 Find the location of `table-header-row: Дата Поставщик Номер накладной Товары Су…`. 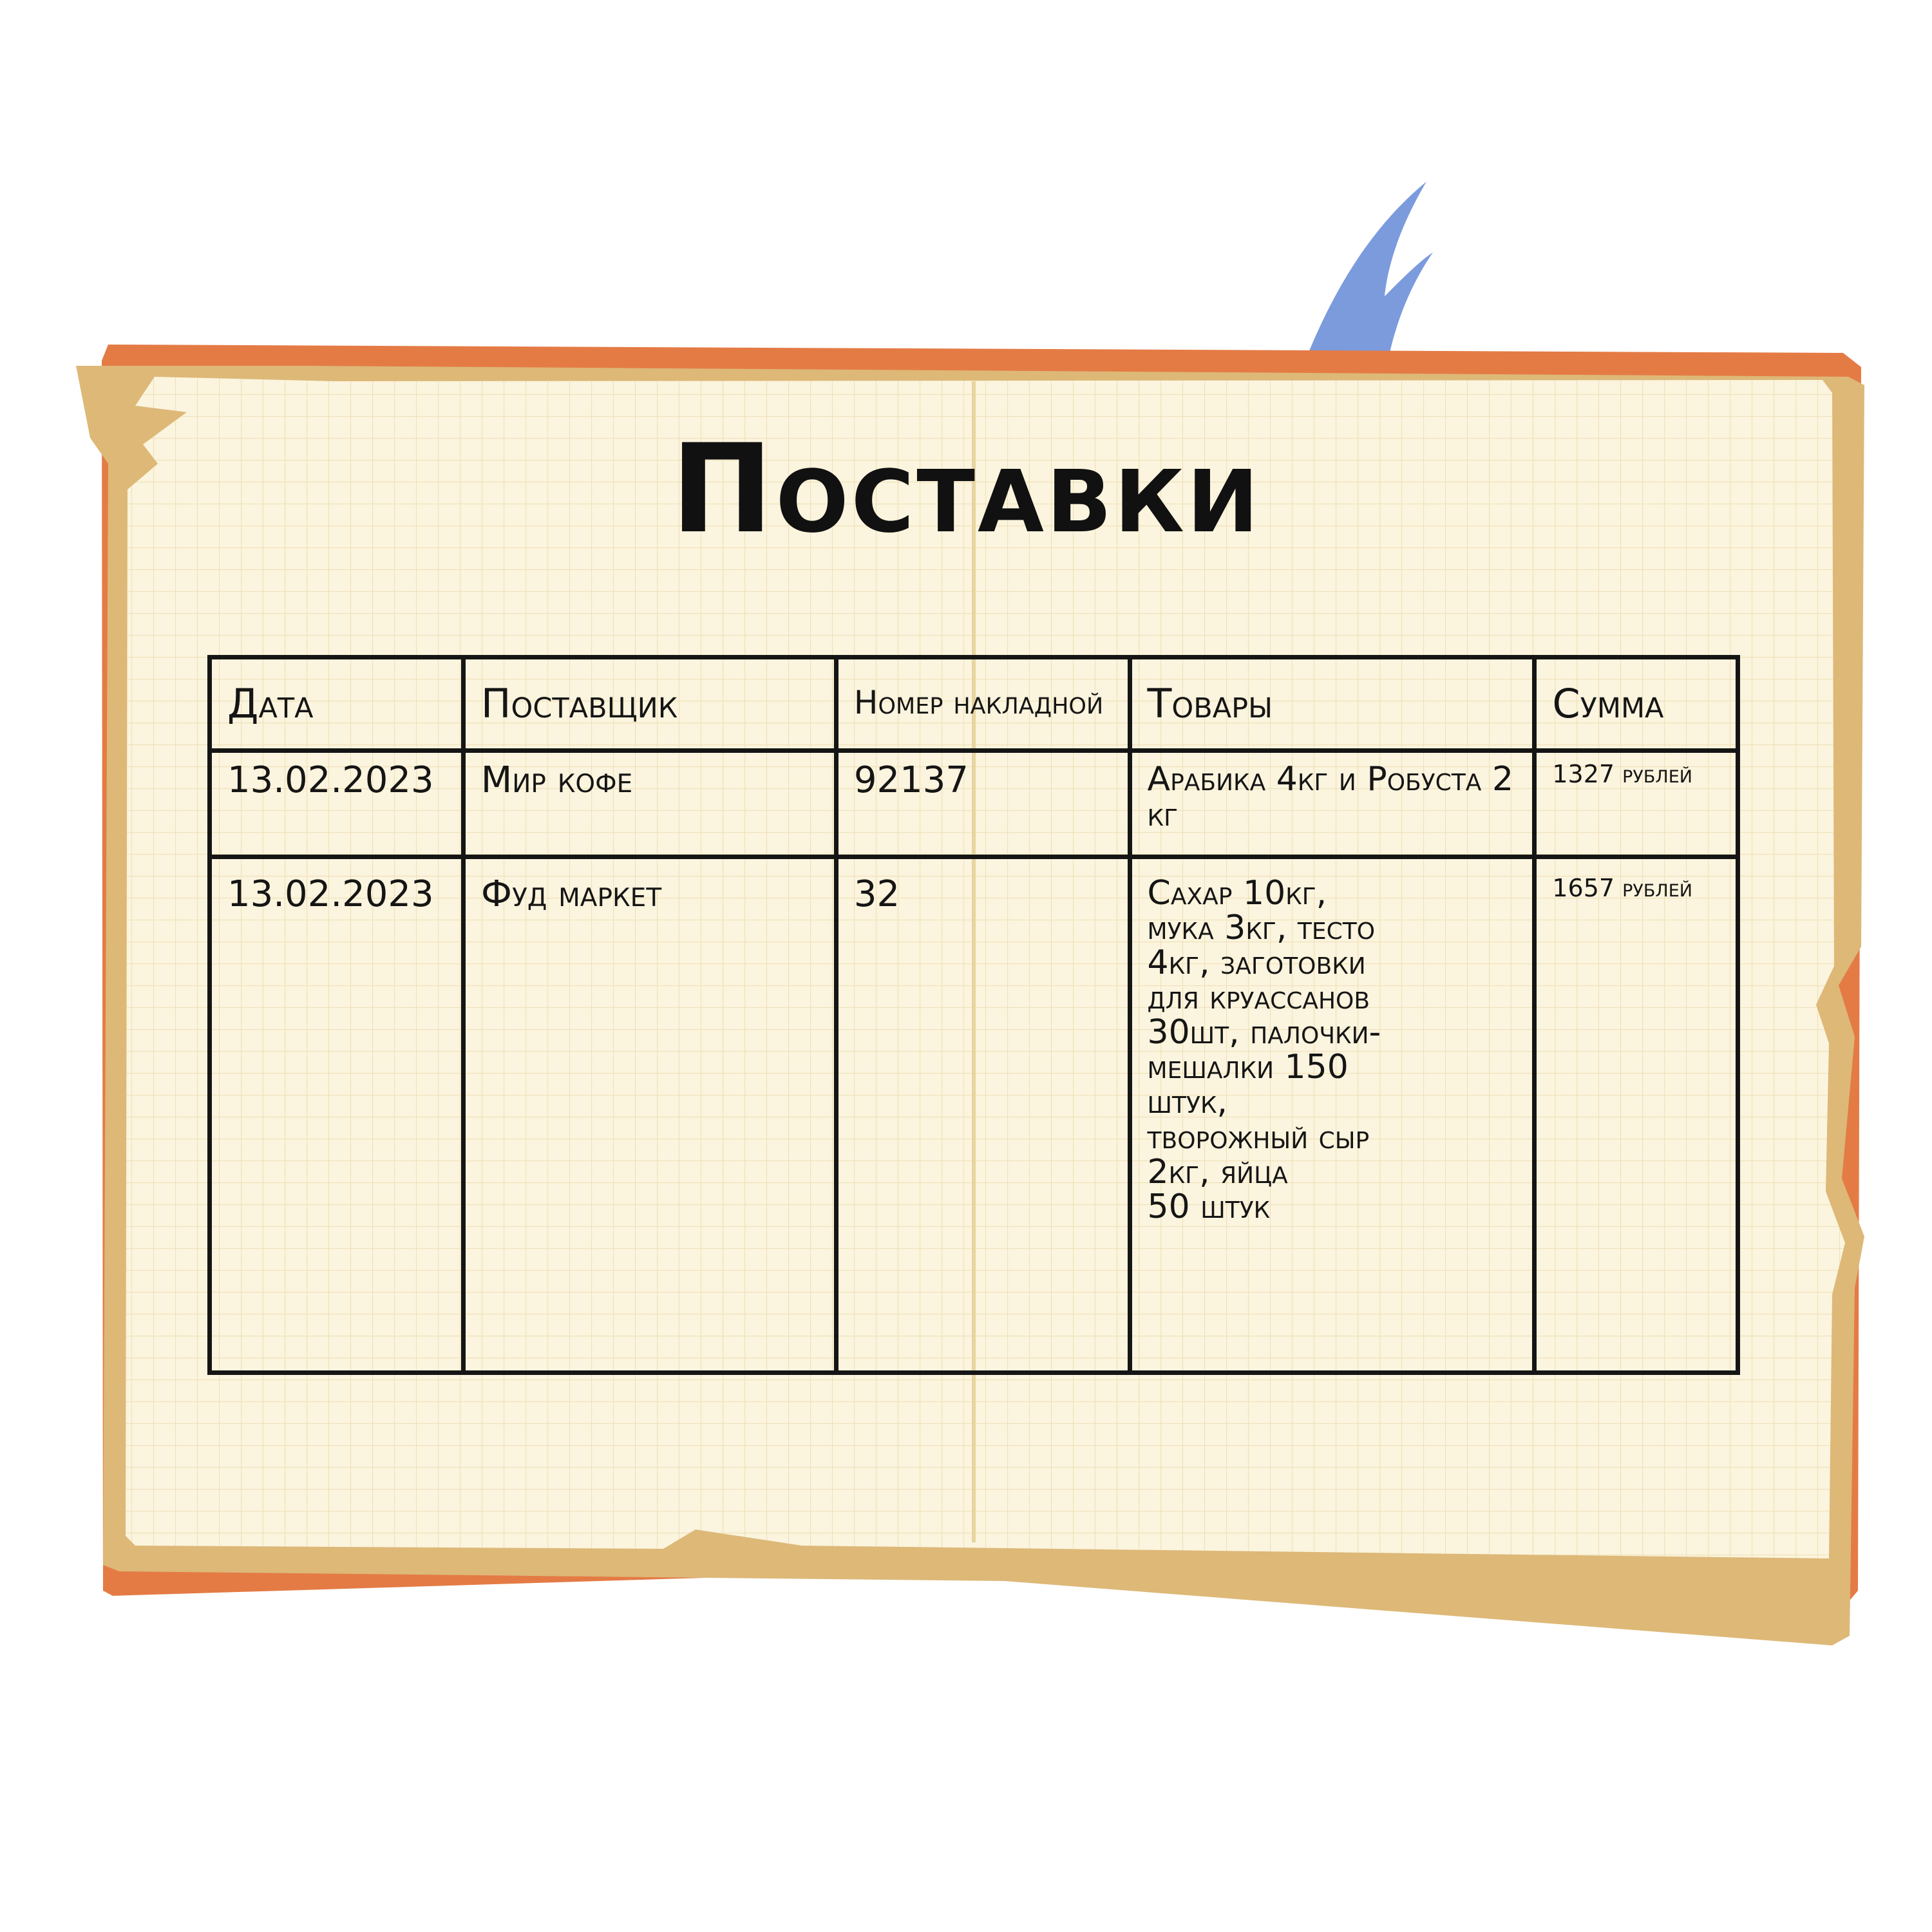

table-header-row: Дата Поставщик Номер накладной Товары Су… is located at coordinates (974, 704).